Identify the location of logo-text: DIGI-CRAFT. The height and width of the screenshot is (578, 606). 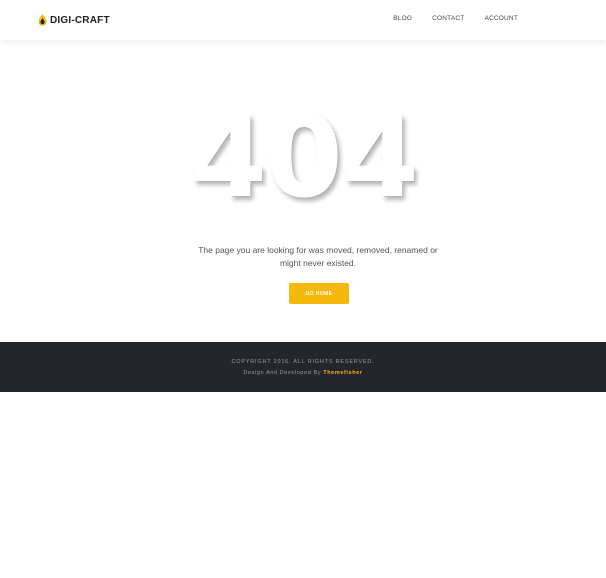
(80, 20).